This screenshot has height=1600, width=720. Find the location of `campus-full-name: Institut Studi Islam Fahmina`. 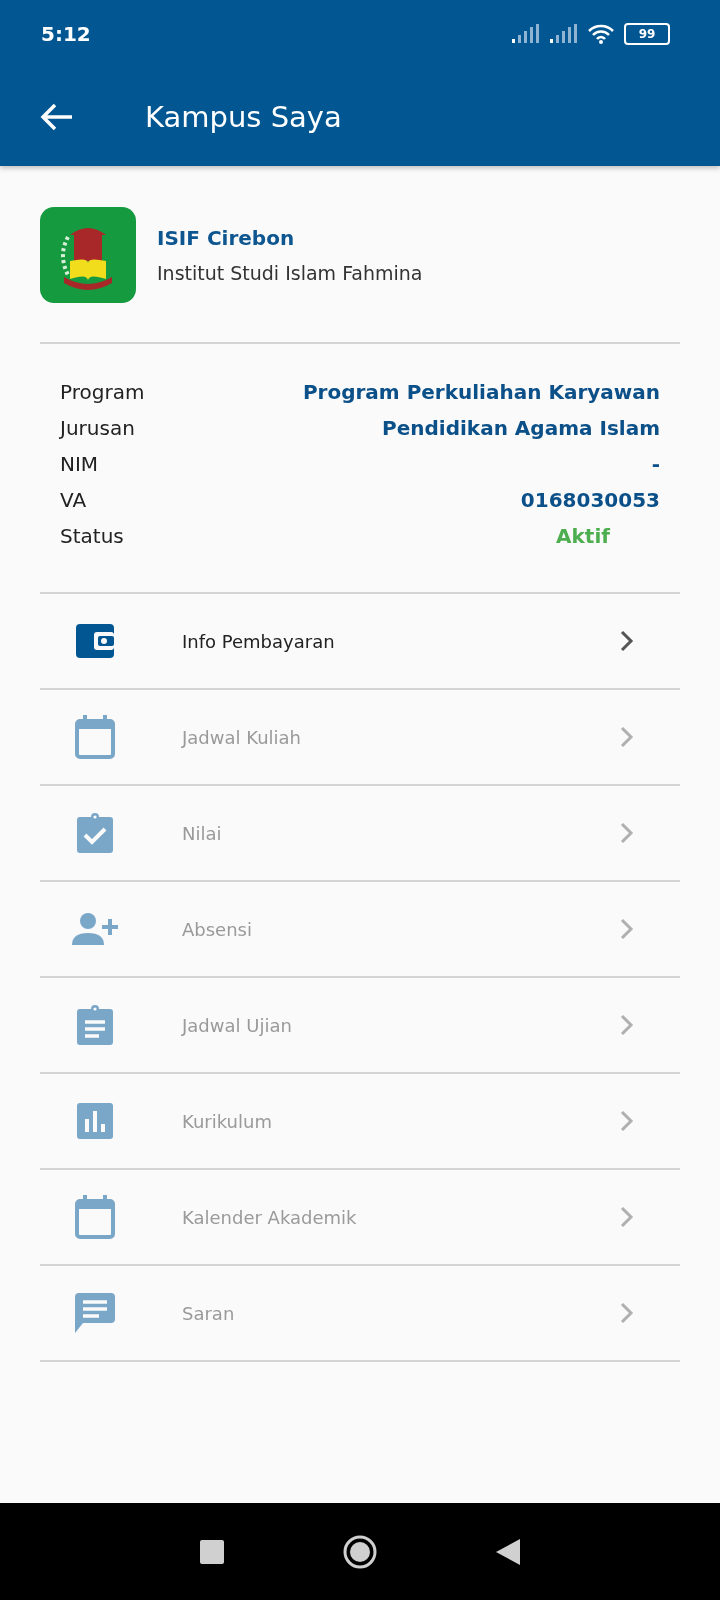

campus-full-name: Institut Studi Islam Fahmina is located at coordinates (290, 273).